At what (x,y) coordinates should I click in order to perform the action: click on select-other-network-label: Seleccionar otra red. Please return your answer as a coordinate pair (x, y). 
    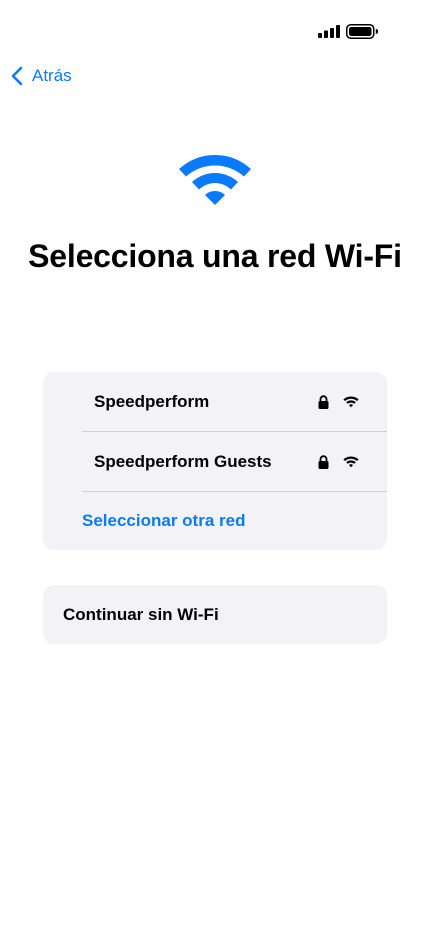
    Looking at the image, I should click on (164, 520).